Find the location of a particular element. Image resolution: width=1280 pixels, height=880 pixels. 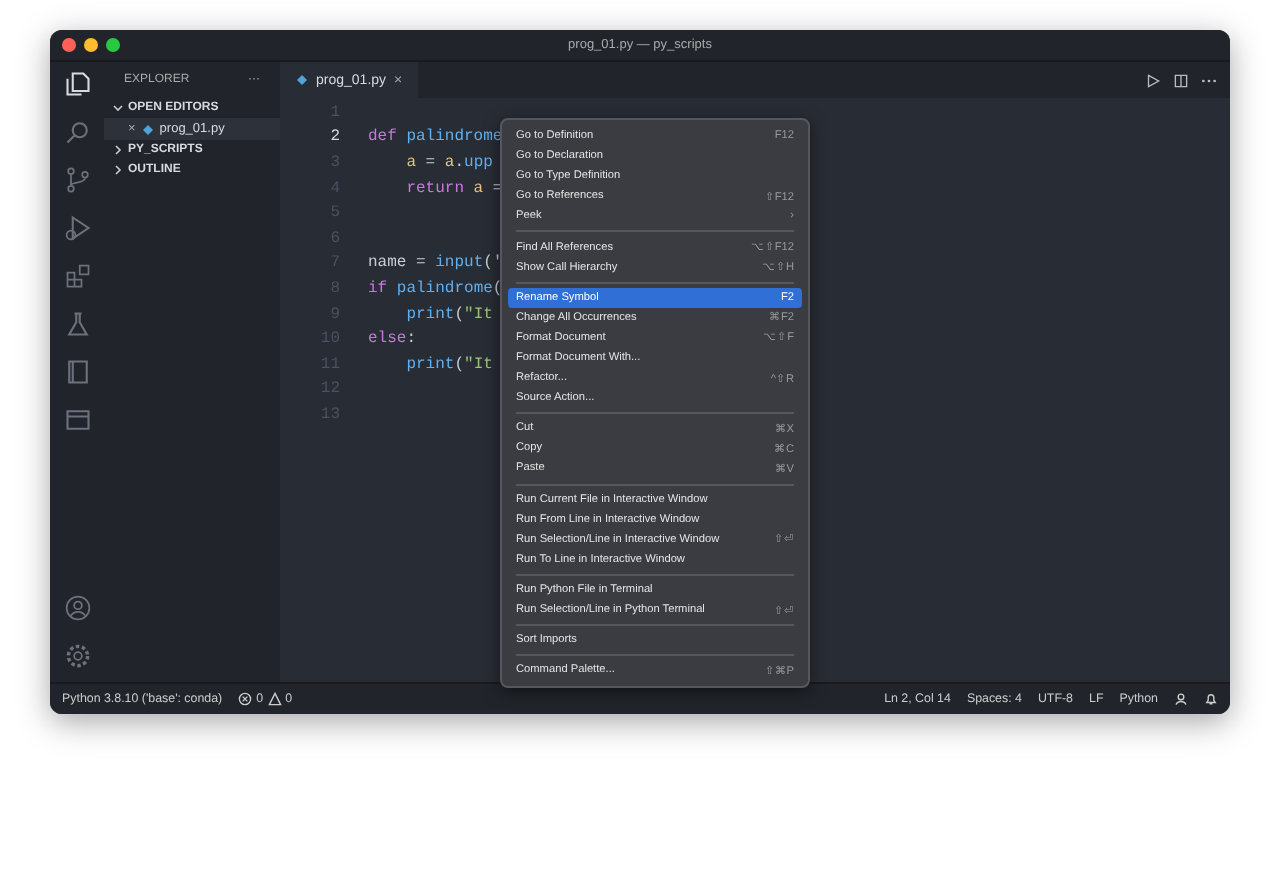

code-line: a = a.upp is located at coordinates (449, 162).